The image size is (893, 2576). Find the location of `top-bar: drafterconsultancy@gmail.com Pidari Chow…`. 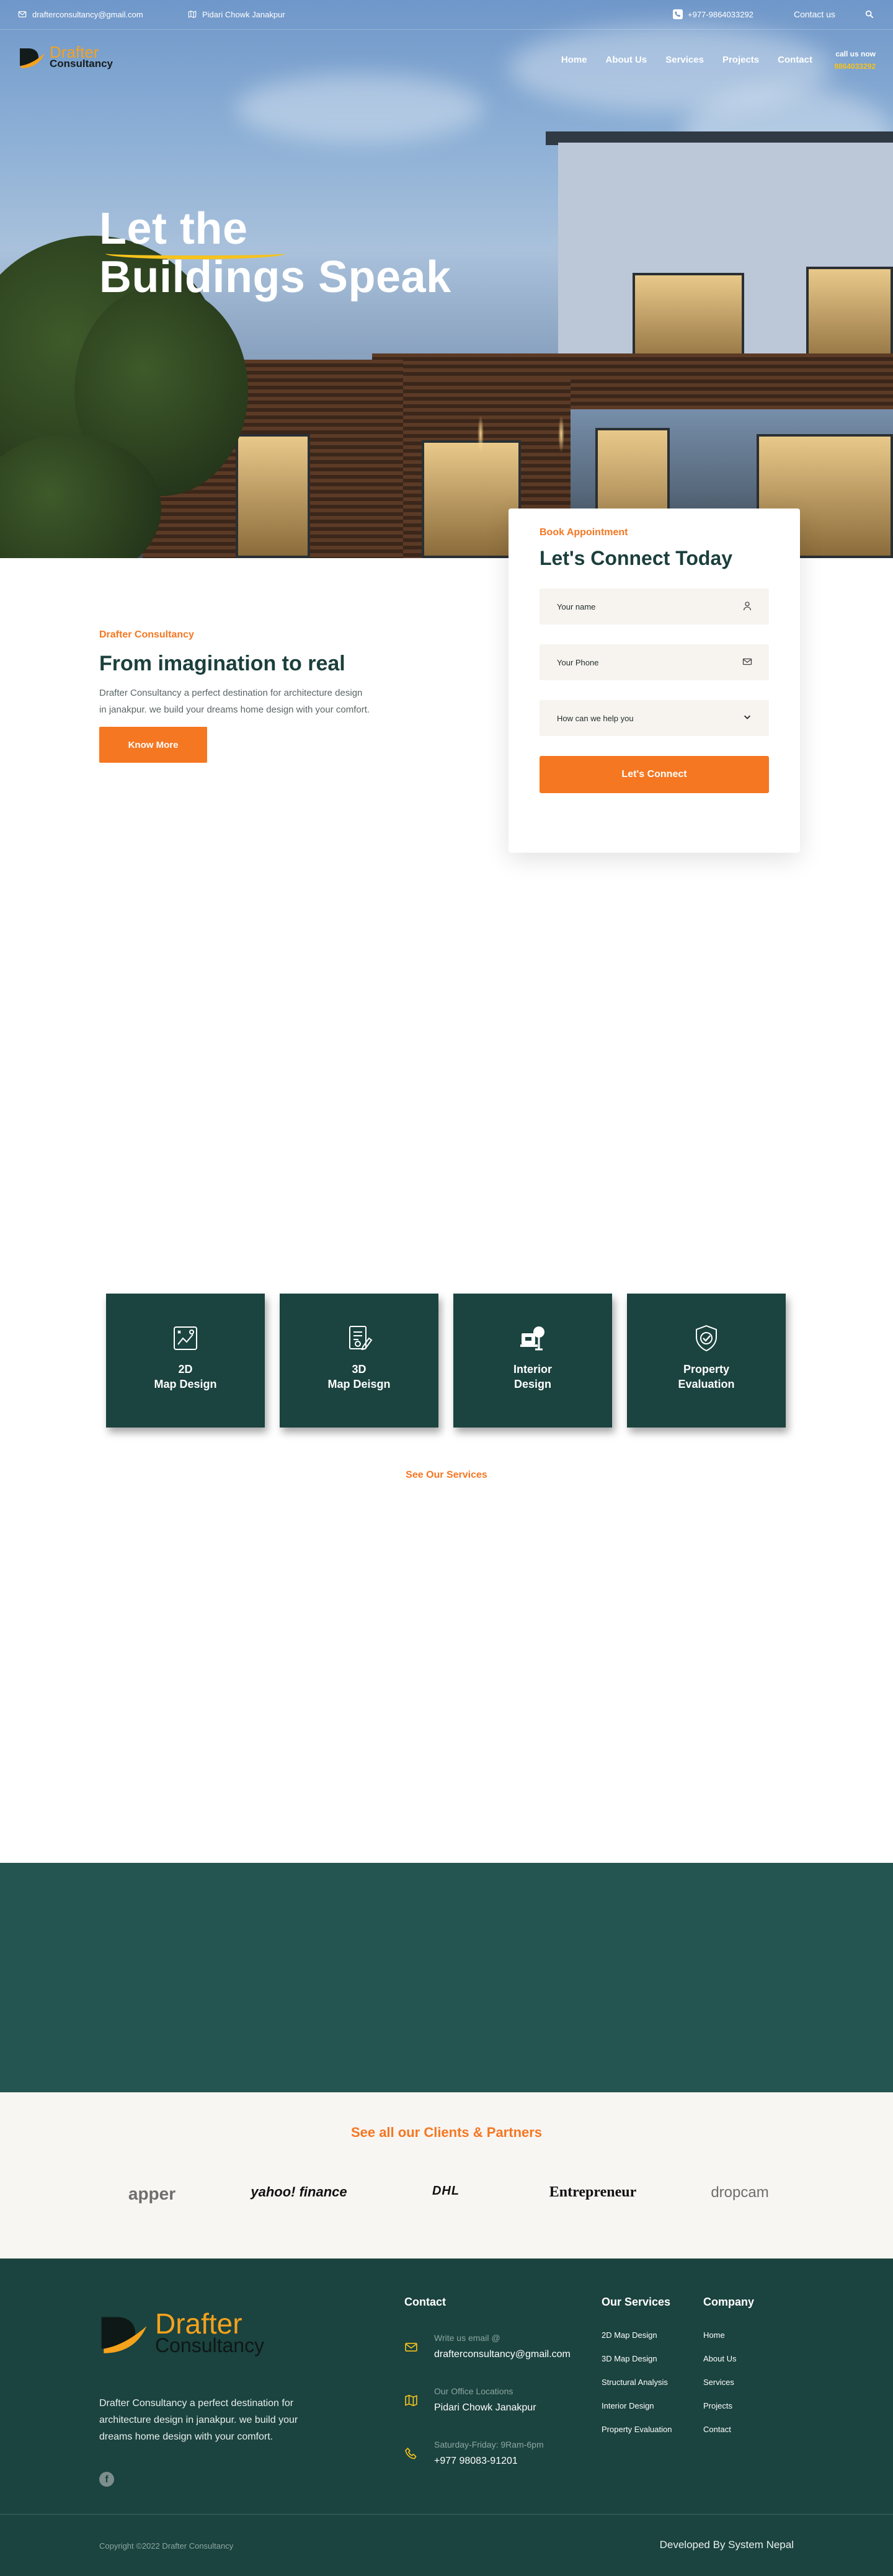

top-bar: drafterconsultancy@gmail.com Pidari Chow… is located at coordinates (446, 15).